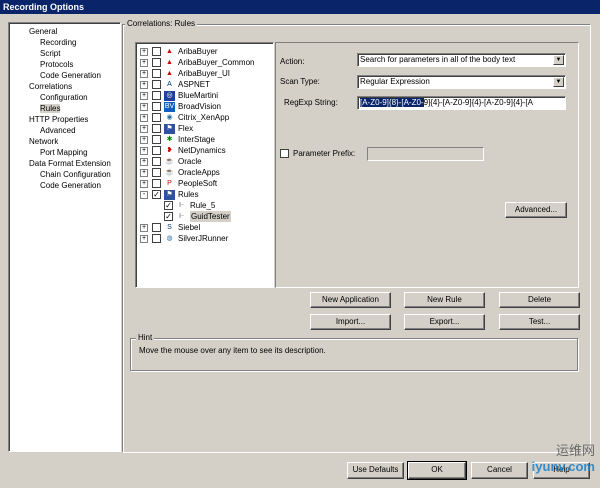  I want to click on group-title: Correlations: Rules, so click(161, 23).